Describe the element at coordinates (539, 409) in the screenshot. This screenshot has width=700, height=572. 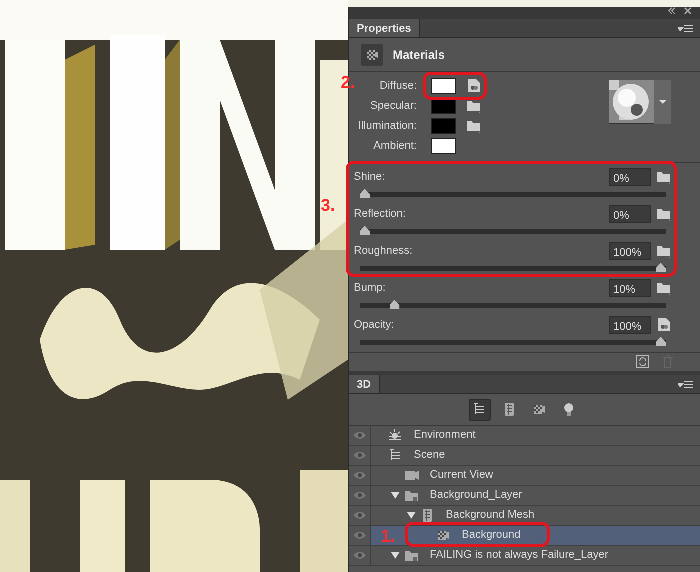
I see `material-filter-icon` at that location.